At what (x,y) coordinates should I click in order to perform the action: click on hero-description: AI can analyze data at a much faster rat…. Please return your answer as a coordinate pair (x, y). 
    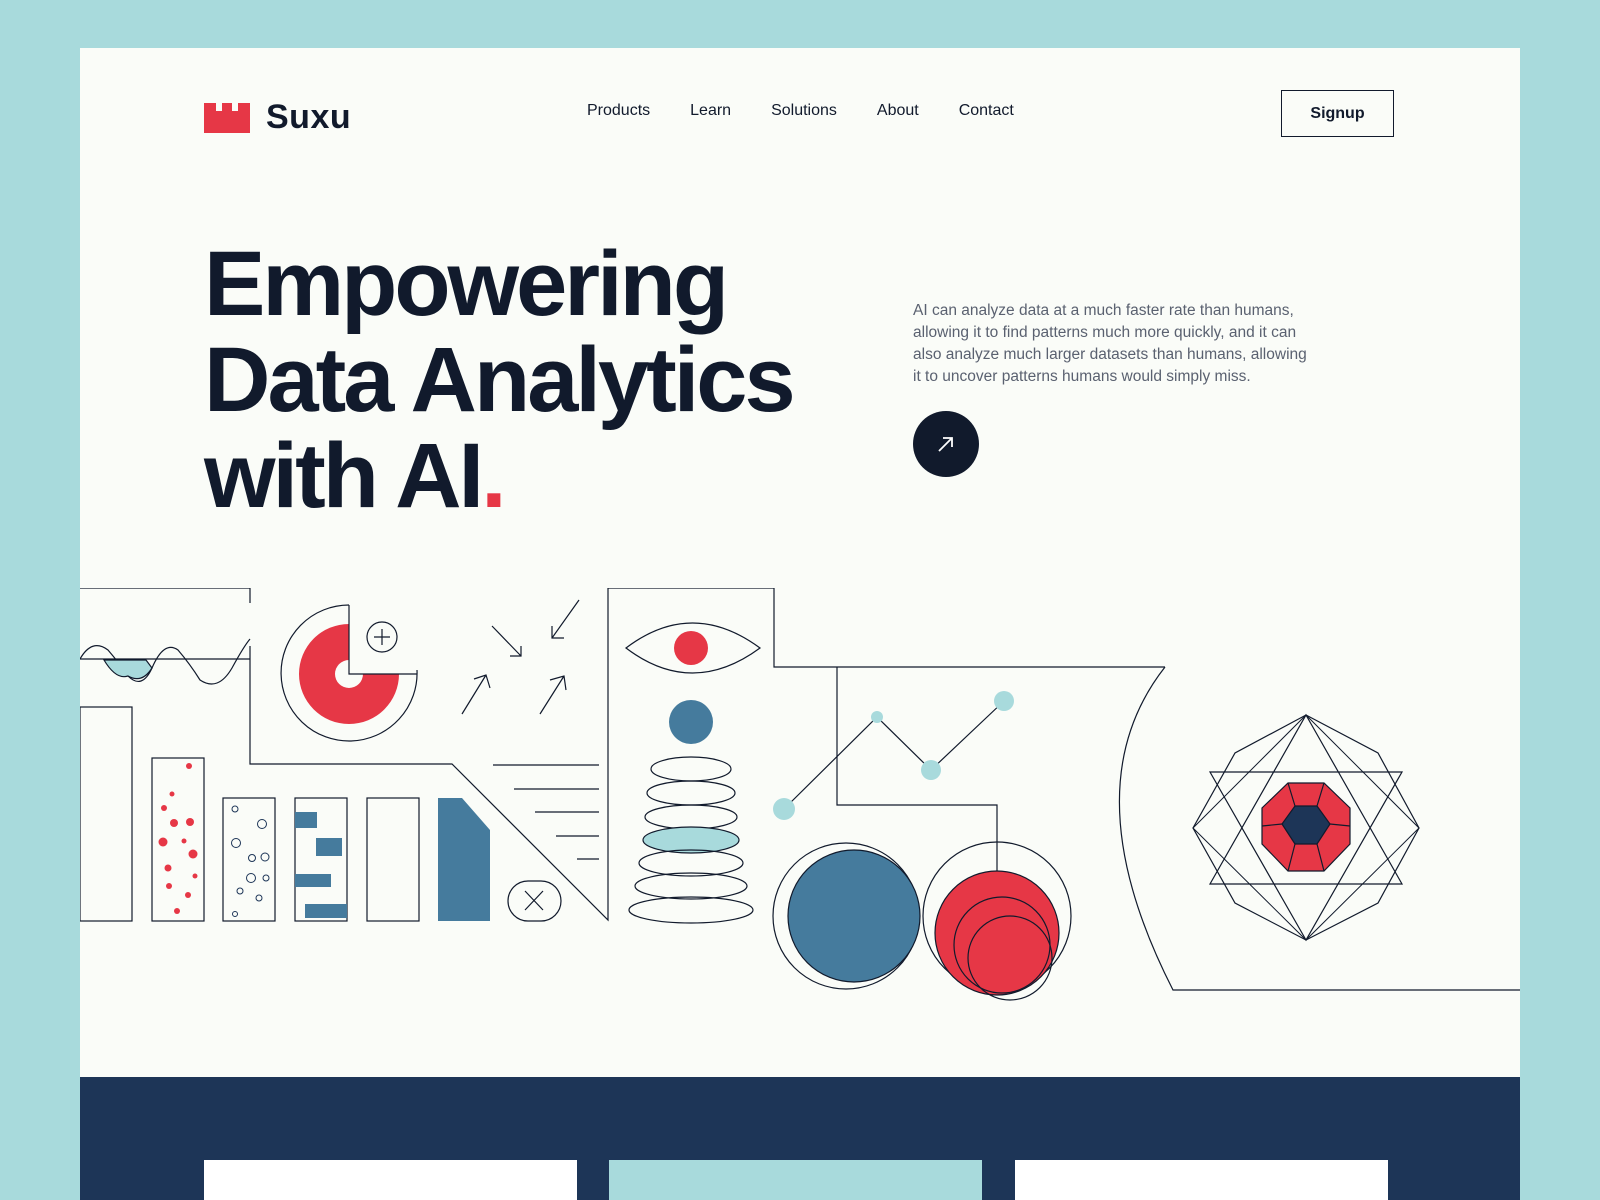
    Looking at the image, I should click on (1110, 343).